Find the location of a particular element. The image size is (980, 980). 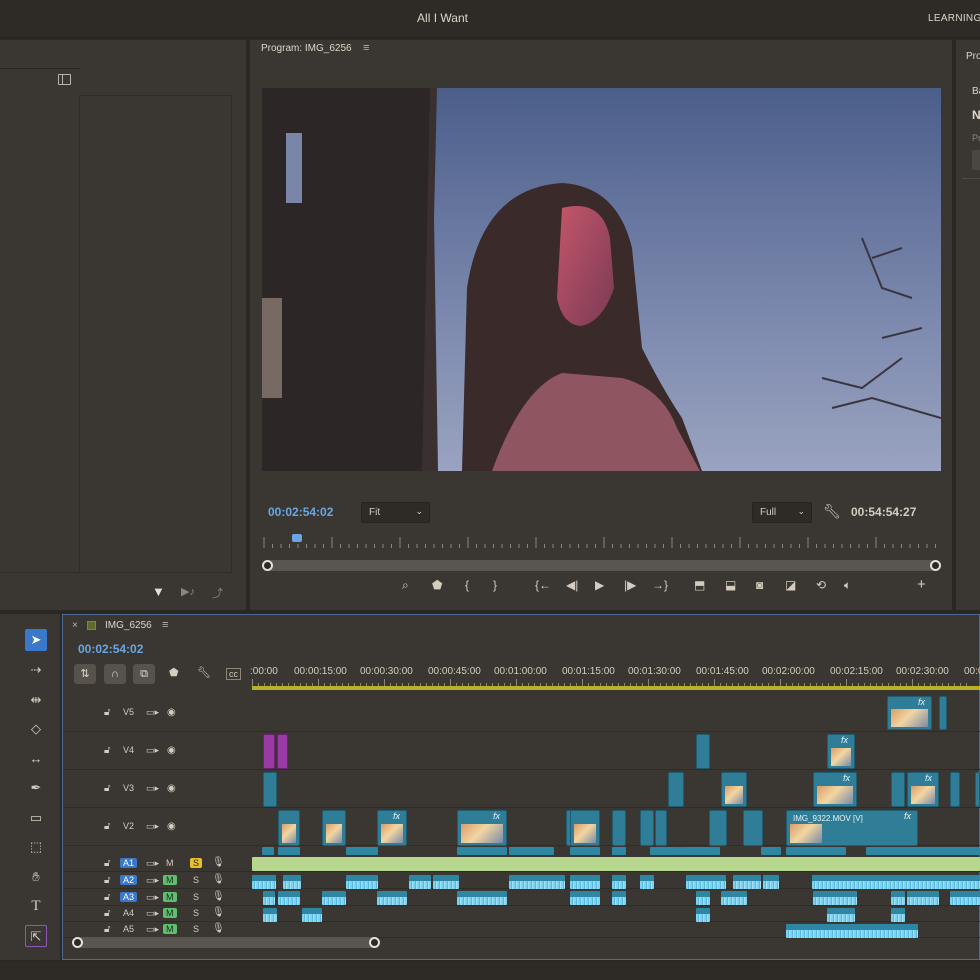

playhead-timecode: 00:02:54:02 is located at coordinates (300, 512).